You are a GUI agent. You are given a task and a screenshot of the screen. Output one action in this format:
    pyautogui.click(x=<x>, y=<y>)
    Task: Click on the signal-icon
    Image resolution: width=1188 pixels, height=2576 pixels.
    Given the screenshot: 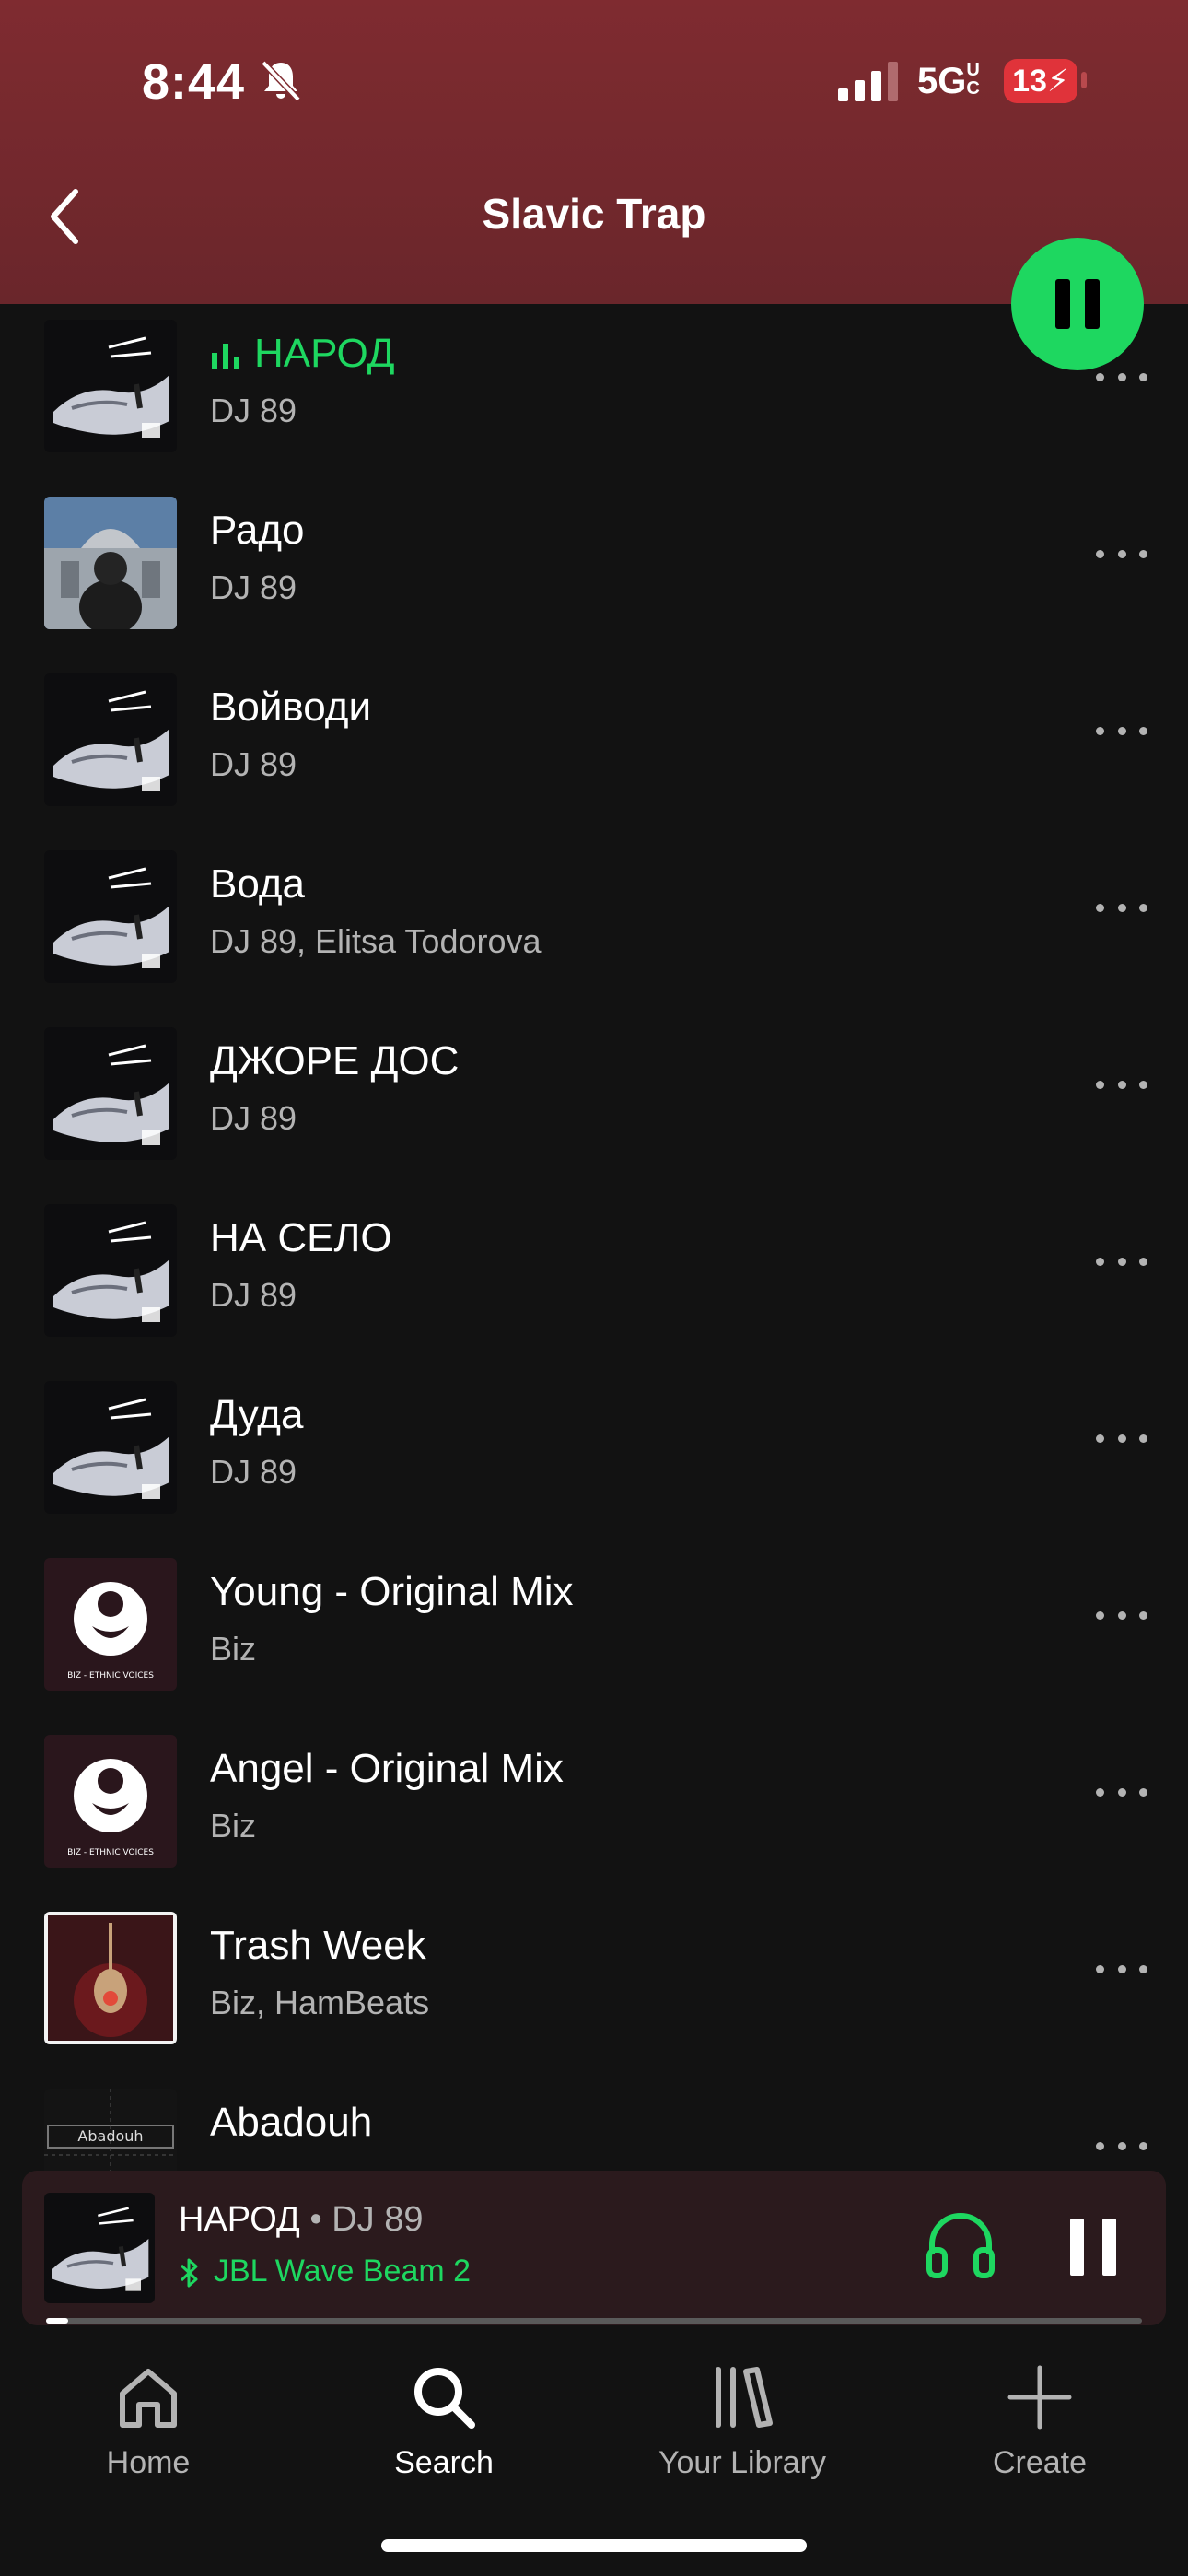 What is the action you would take?
    pyautogui.click(x=868, y=81)
    